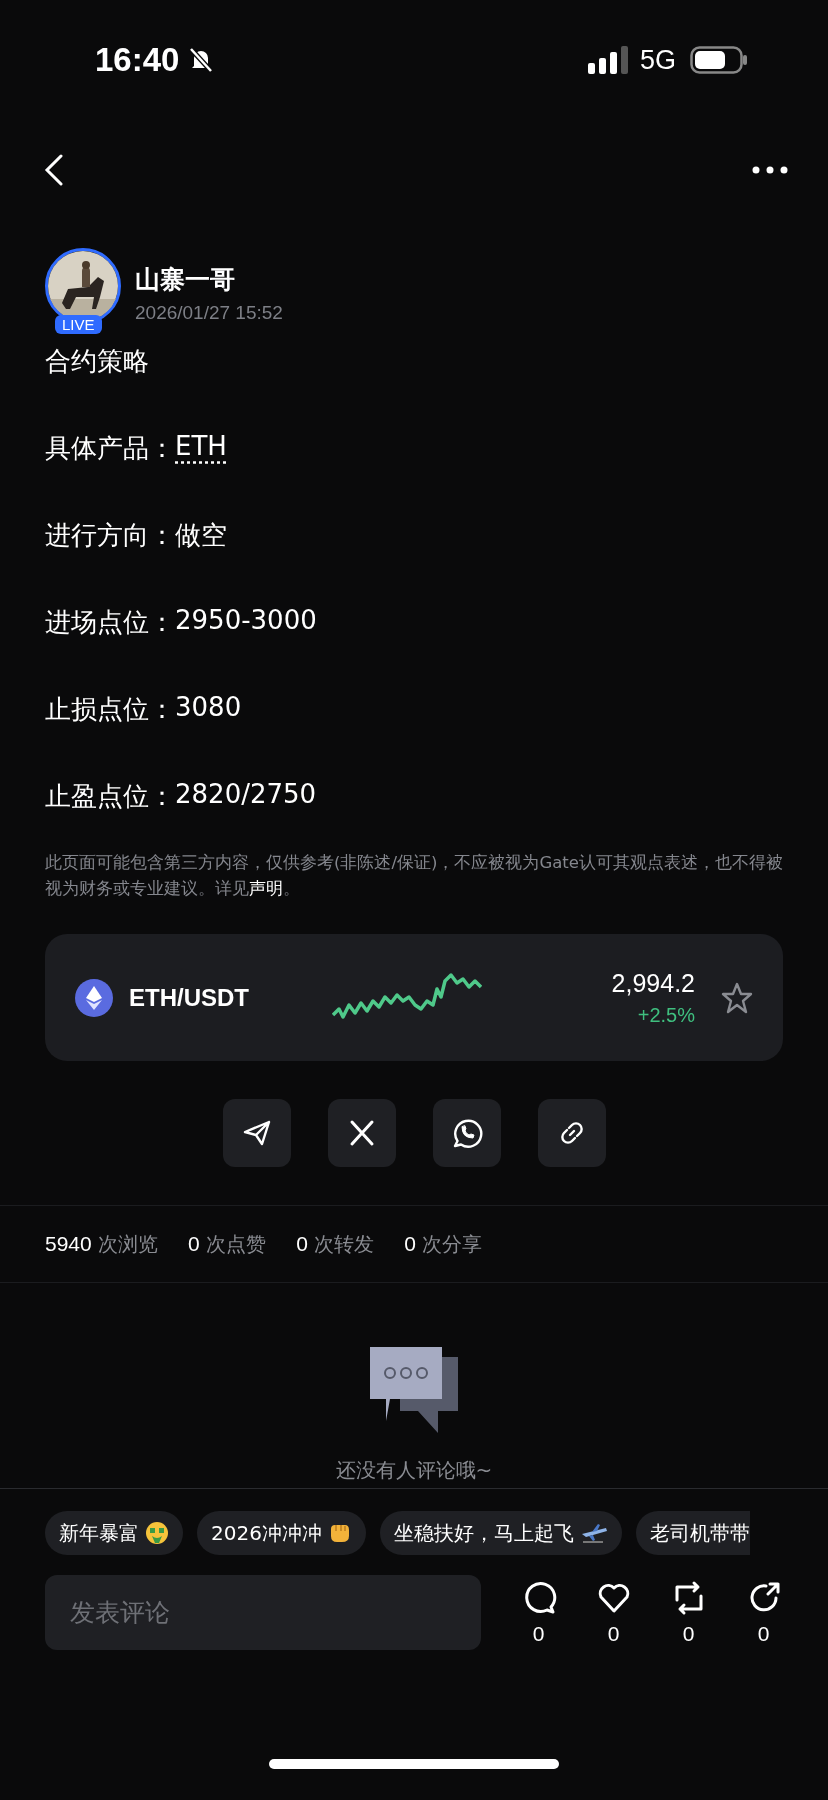  What do you see at coordinates (201, 535) in the screenshot?
I see `field-value: 做空` at bounding box center [201, 535].